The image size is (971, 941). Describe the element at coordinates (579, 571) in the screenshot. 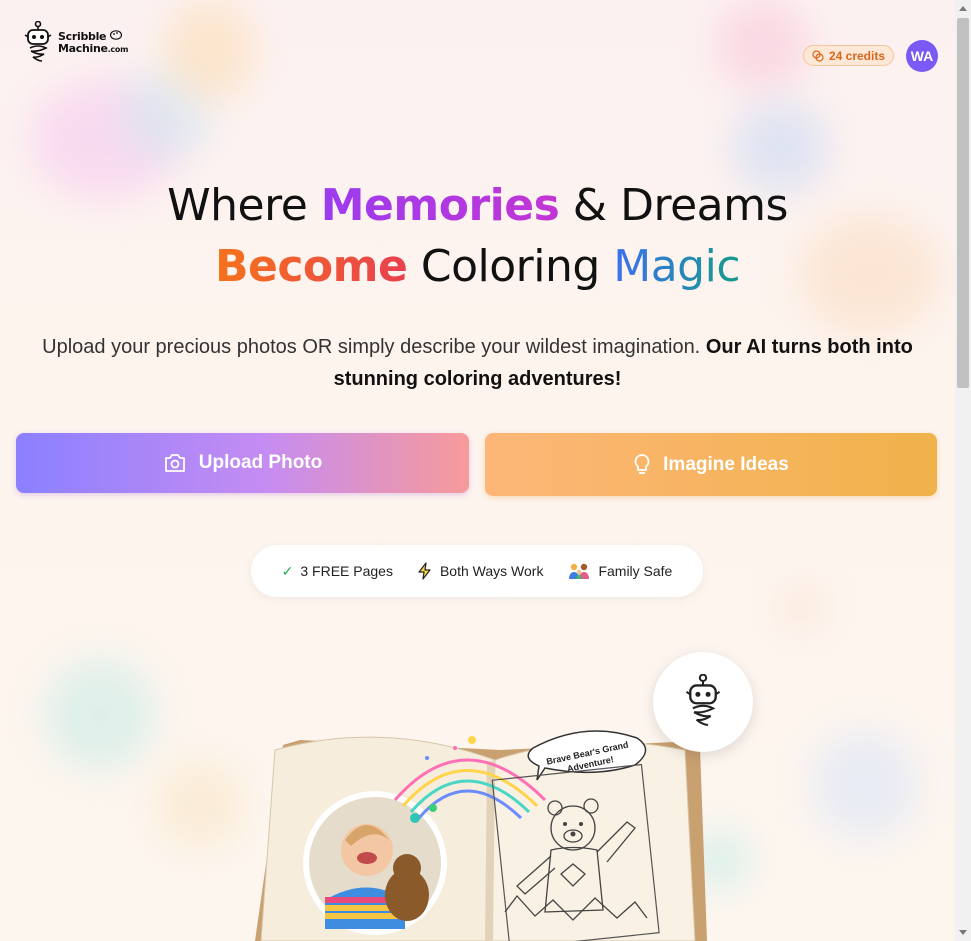

I see `family-icon` at that location.